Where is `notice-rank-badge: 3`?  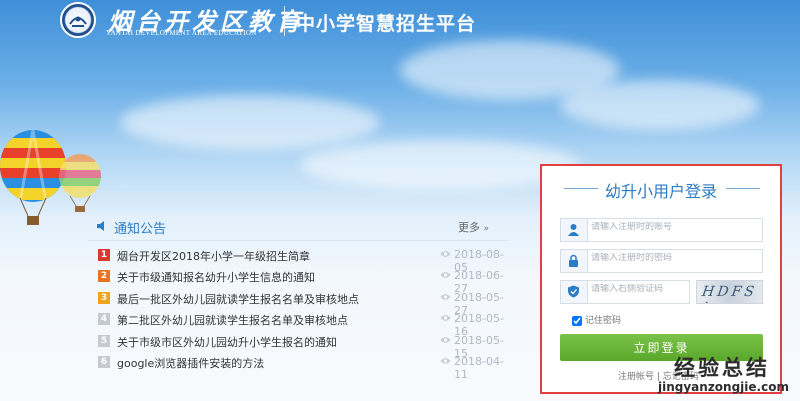 notice-rank-badge: 3 is located at coordinates (104, 297).